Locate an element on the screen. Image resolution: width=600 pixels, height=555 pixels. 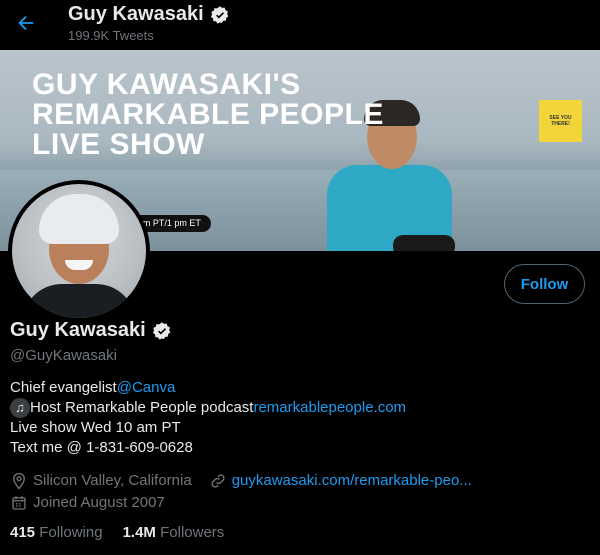
tweet-count: 199.9K Tweets is located at coordinates (111, 35).